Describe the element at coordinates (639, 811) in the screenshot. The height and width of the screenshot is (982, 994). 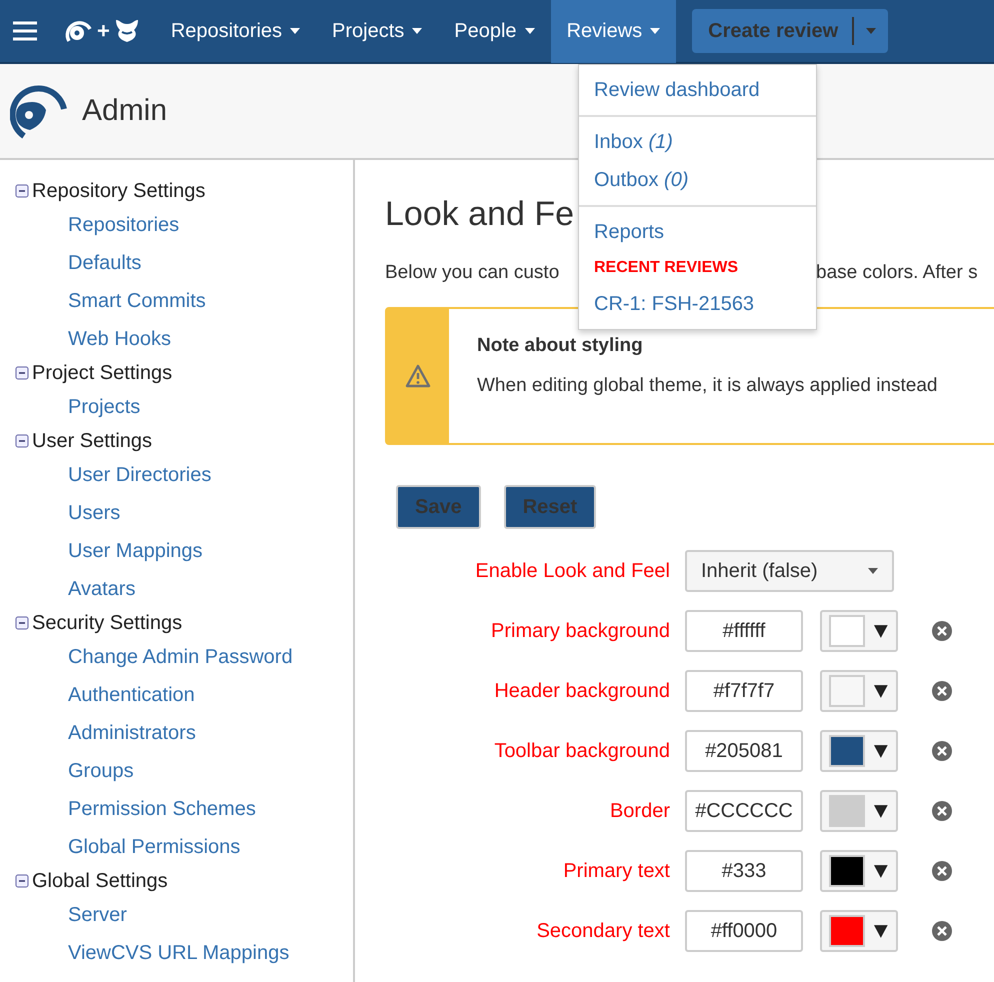
I see `field-label: Border` at that location.